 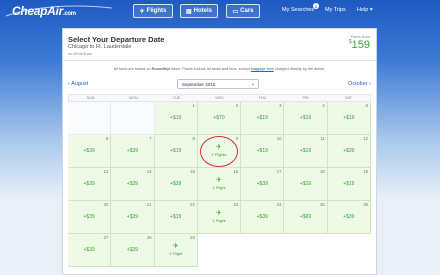 I want to click on calendar-day-cell: 22 +$19, so click(x=176, y=217).